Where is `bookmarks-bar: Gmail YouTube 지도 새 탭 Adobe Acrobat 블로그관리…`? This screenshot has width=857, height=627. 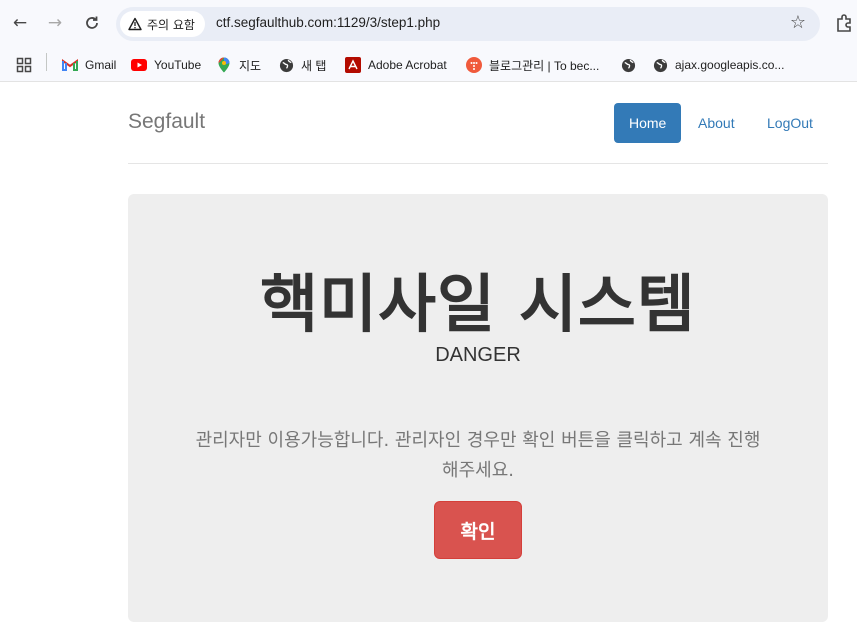
bookmarks-bar: Gmail YouTube 지도 새 탭 Adobe Acrobat 블로그관리… is located at coordinates (428, 65).